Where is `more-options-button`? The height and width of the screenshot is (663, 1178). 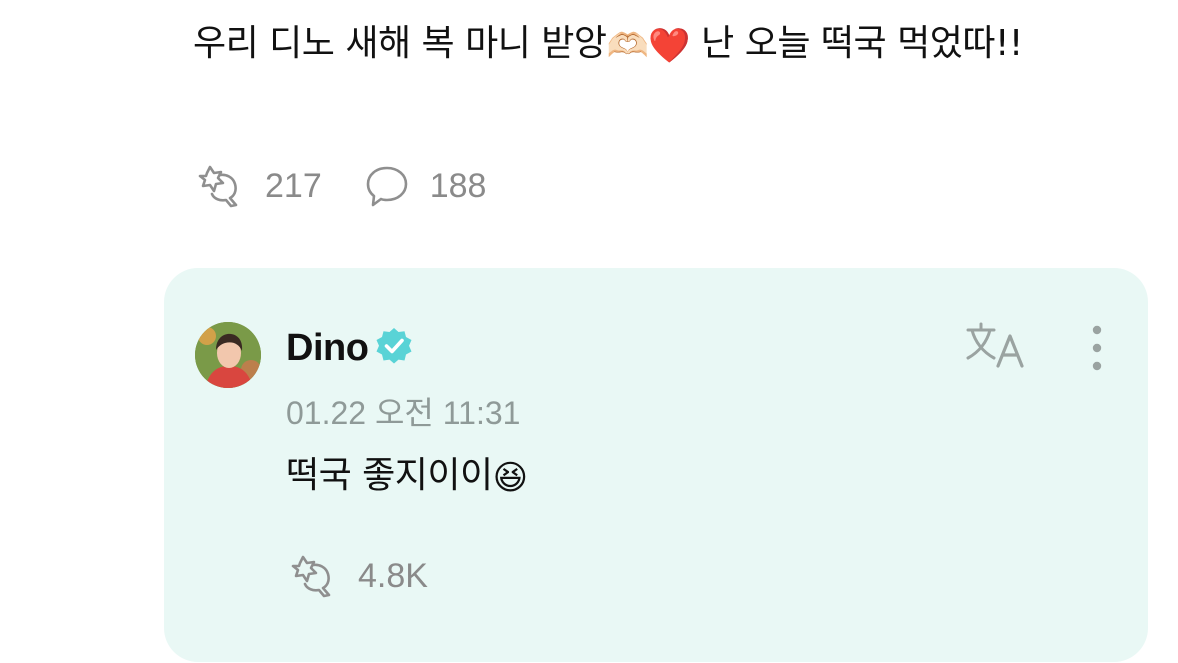 more-options-button is located at coordinates (1097, 349).